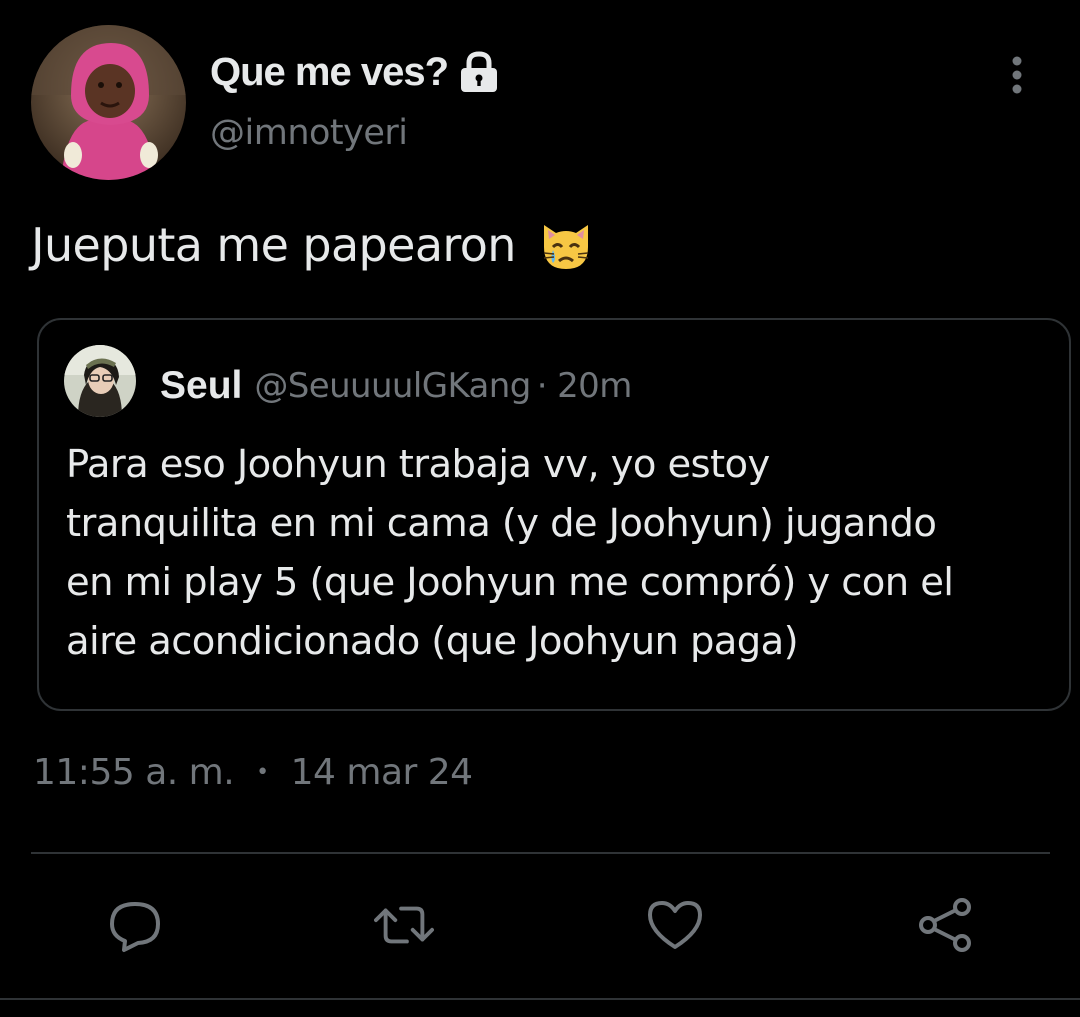  Describe the element at coordinates (584, 386) in the screenshot. I see `quoted-tweet-age: · 20m` at that location.